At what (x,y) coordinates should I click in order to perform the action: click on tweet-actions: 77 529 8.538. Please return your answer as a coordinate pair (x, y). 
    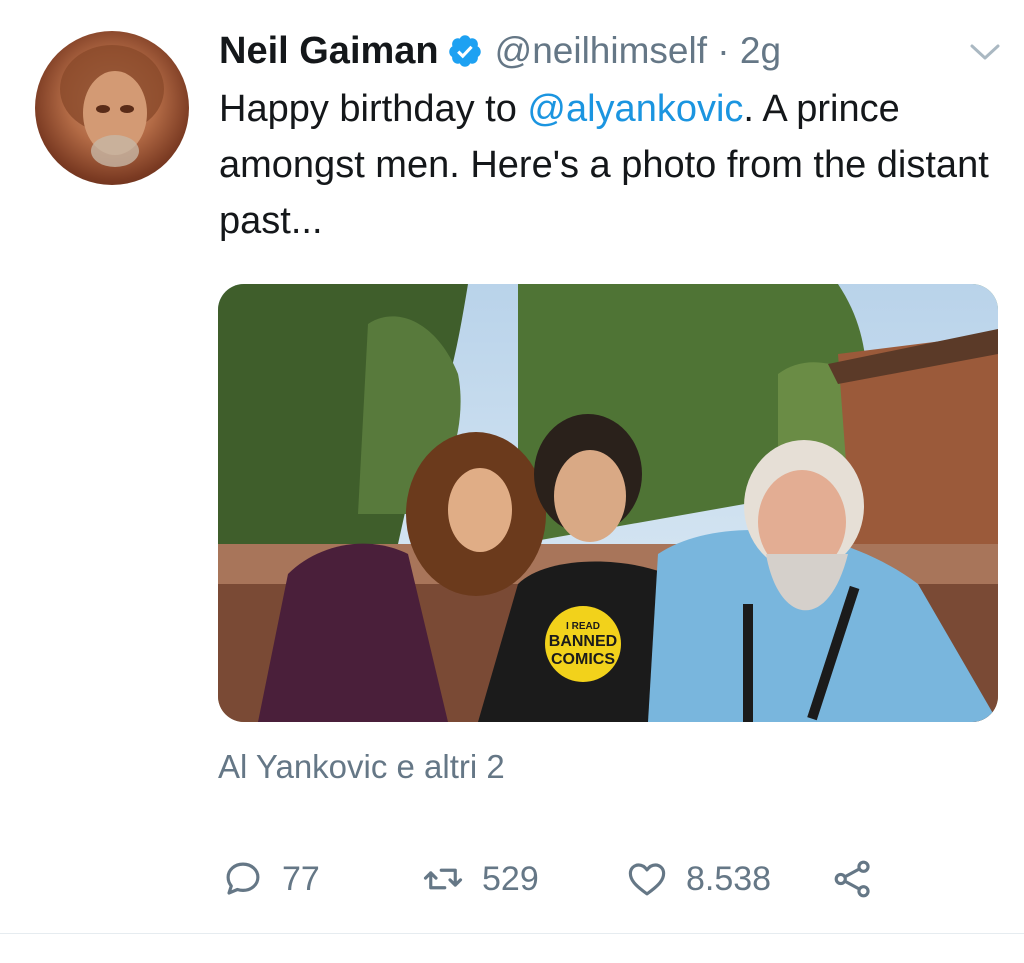
    Looking at the image, I should click on (512, 879).